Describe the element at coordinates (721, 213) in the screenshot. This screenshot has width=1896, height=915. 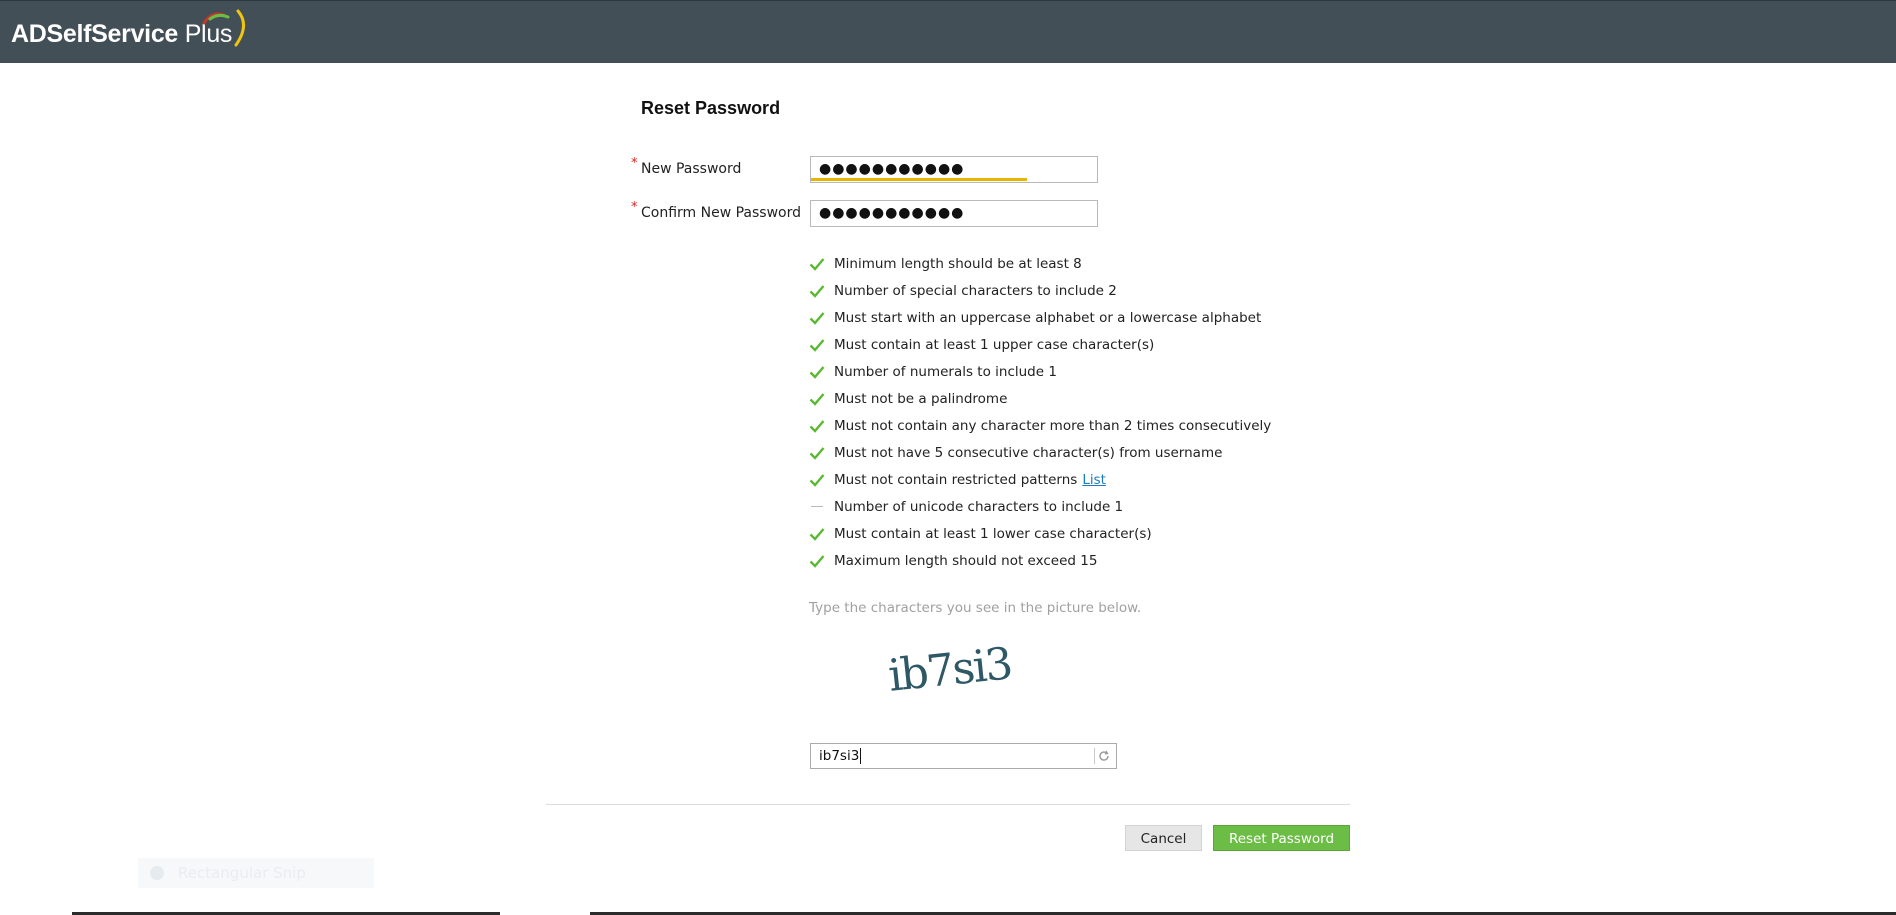
I see `confirm-password-label: Confirm New Password` at that location.